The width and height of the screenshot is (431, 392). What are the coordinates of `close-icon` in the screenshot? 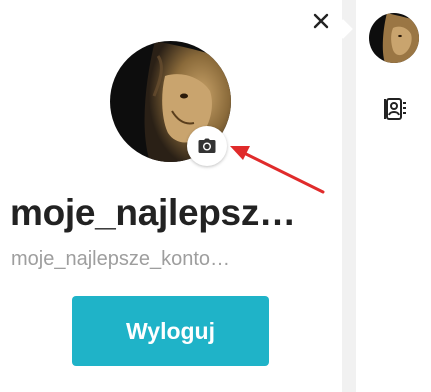 It's located at (321, 21).